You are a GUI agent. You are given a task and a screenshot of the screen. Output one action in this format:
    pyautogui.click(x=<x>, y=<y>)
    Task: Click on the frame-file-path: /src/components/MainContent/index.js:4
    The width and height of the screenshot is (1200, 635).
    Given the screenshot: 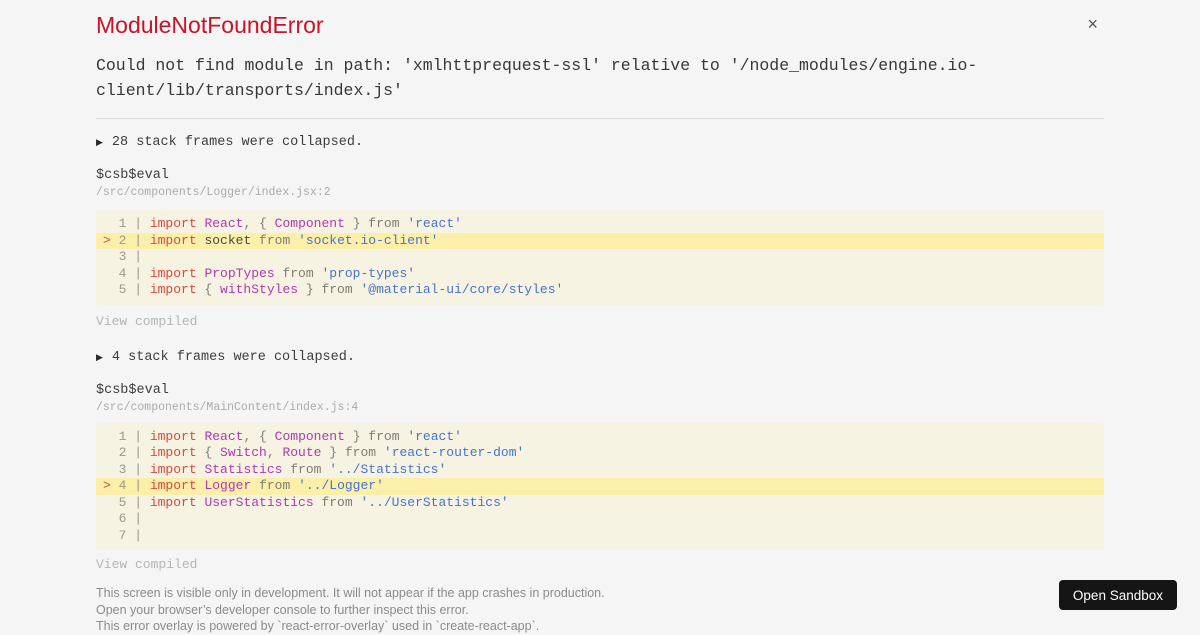 What is the action you would take?
    pyautogui.click(x=227, y=407)
    